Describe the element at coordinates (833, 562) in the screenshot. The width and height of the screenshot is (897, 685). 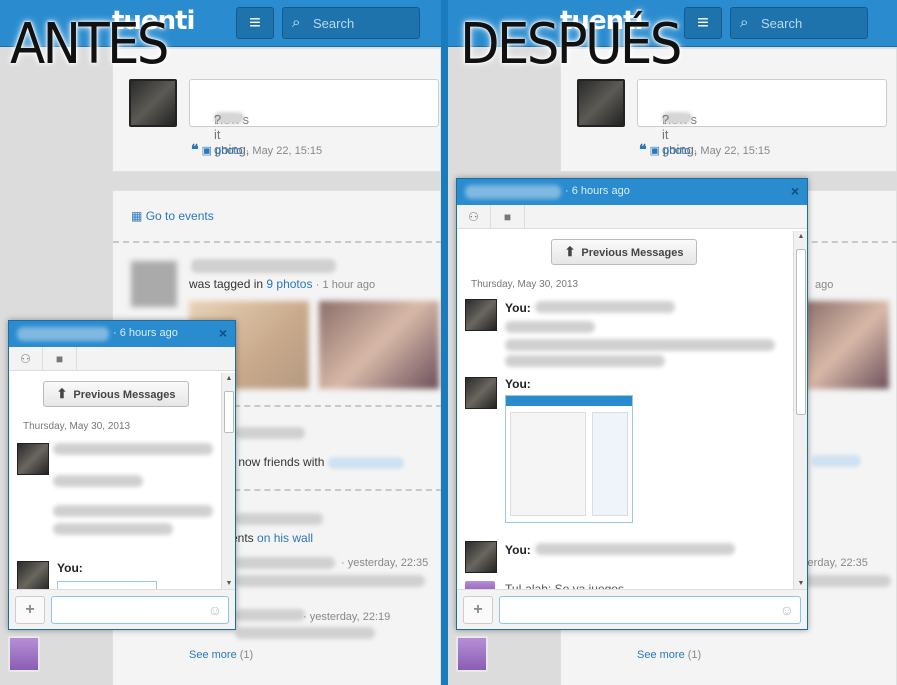
I see `wall-time: sterday, 22:35` at that location.